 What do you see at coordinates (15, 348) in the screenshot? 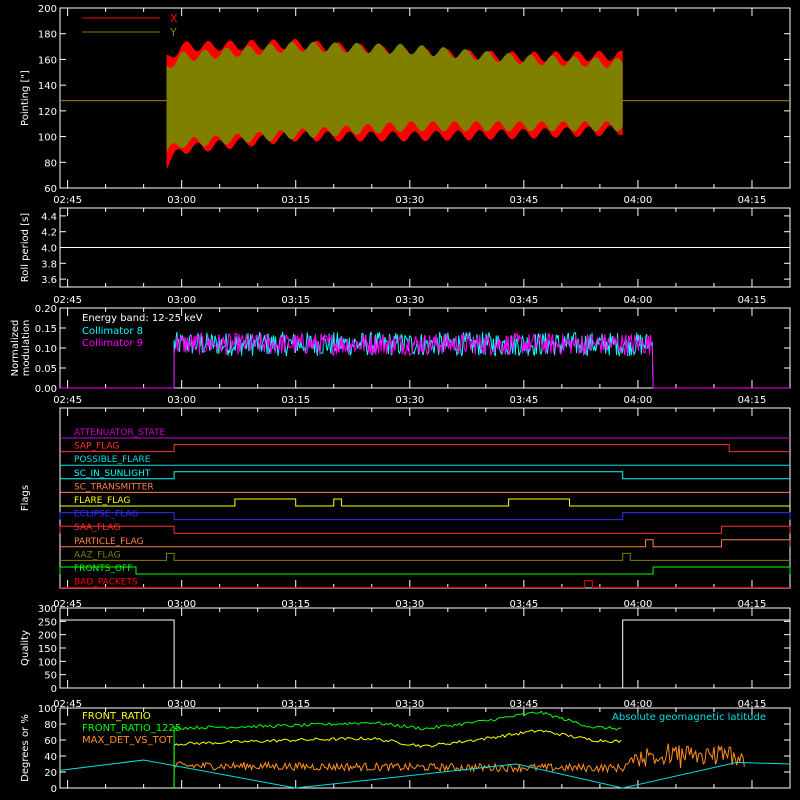
I see `y-axis-label-line: Normalized` at bounding box center [15, 348].